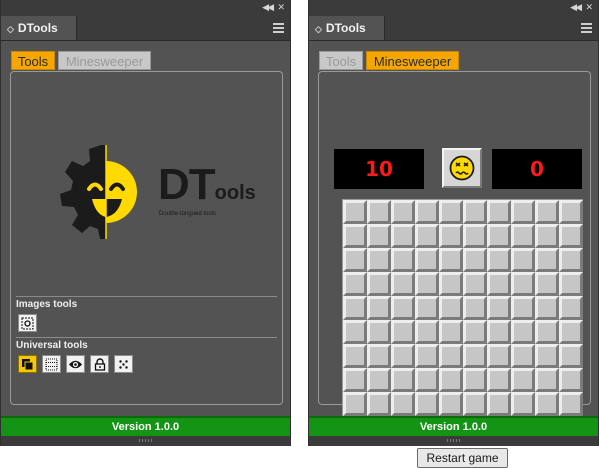  Describe the element at coordinates (75, 364) in the screenshot. I see `visibility-button` at that location.